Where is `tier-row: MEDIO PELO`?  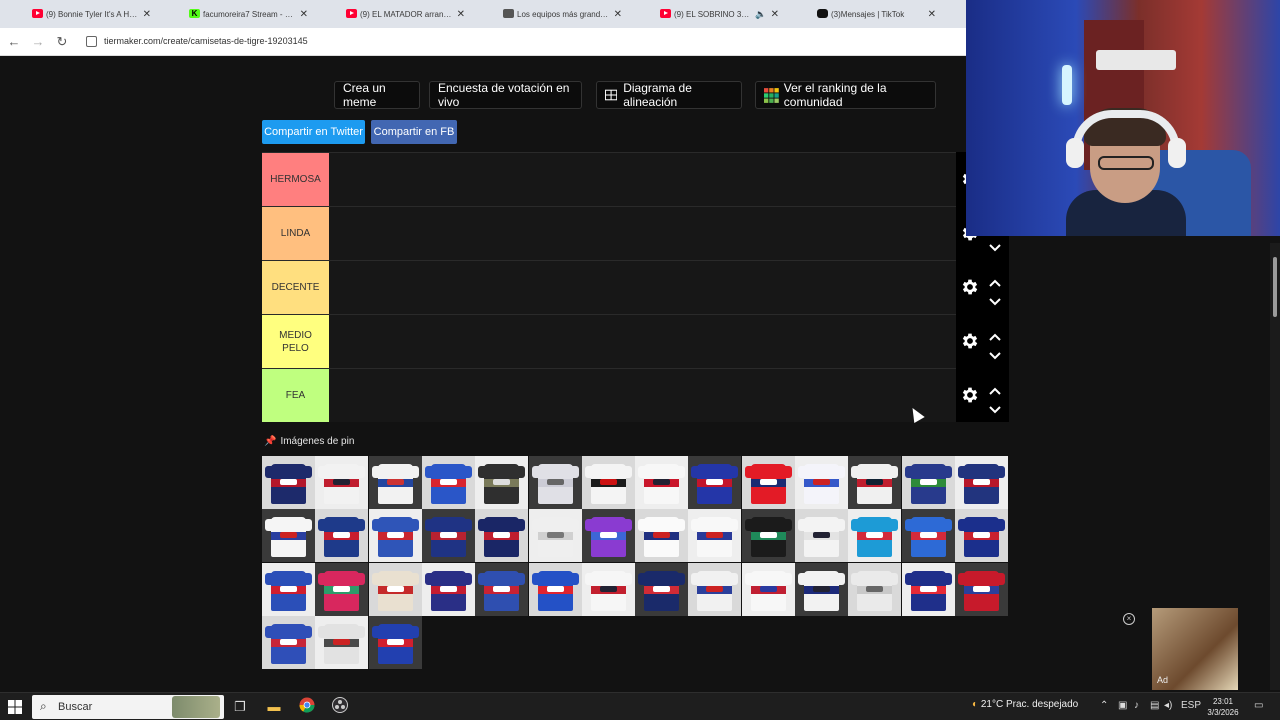 tier-row: MEDIO PELO is located at coordinates (609, 341).